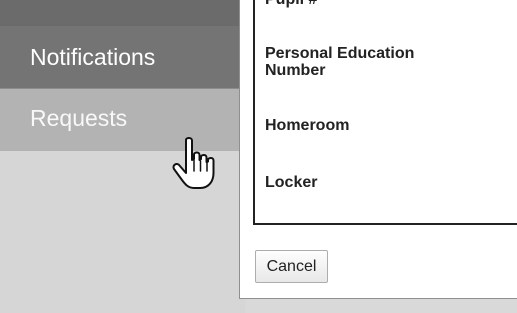 This screenshot has width=517, height=313. Describe the element at coordinates (291, 182) in the screenshot. I see `locker-label: Locker` at that location.